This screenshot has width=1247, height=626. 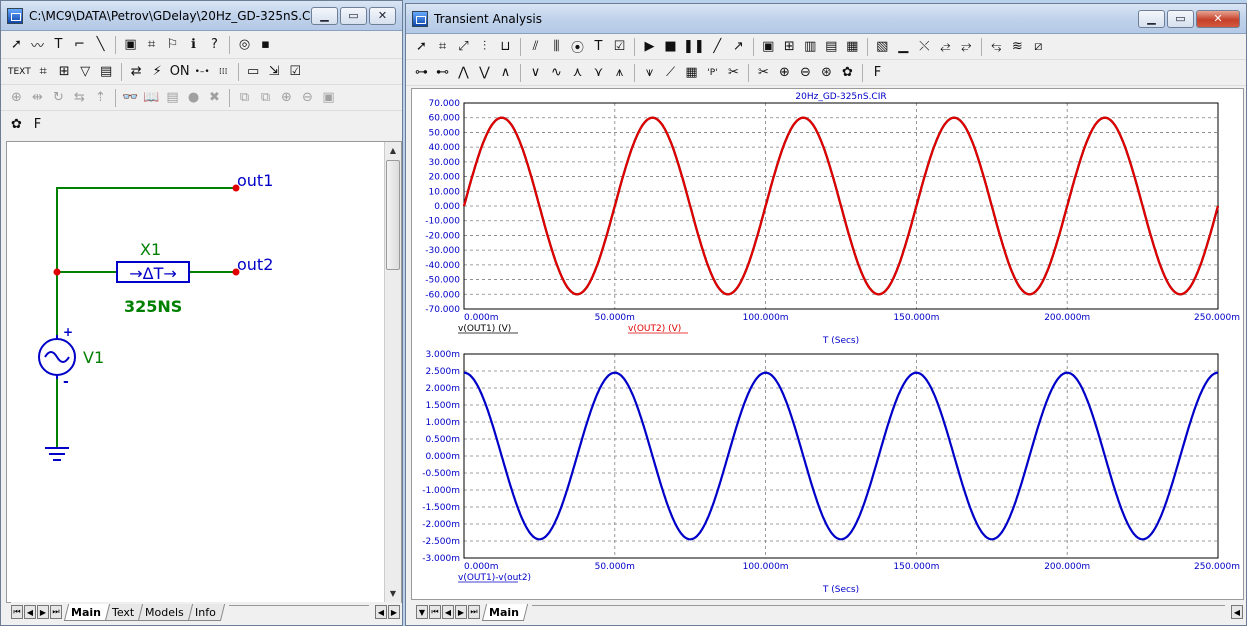 I want to click on top-icon: ⩚, so click(x=619, y=73).